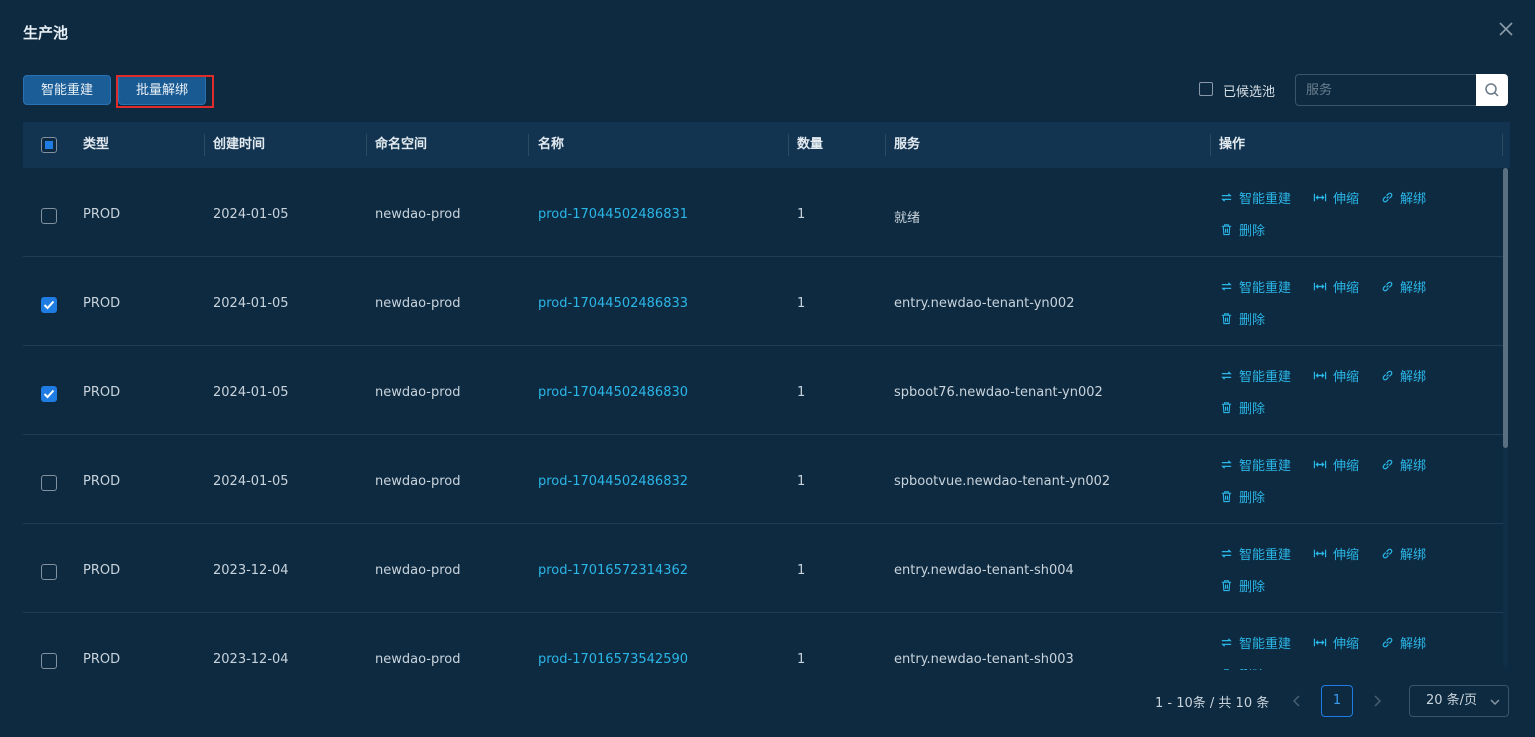 Image resolution: width=1535 pixels, height=737 pixels. What do you see at coordinates (613, 481) in the screenshot?
I see `cell-name-link: prod-17044502486832` at bounding box center [613, 481].